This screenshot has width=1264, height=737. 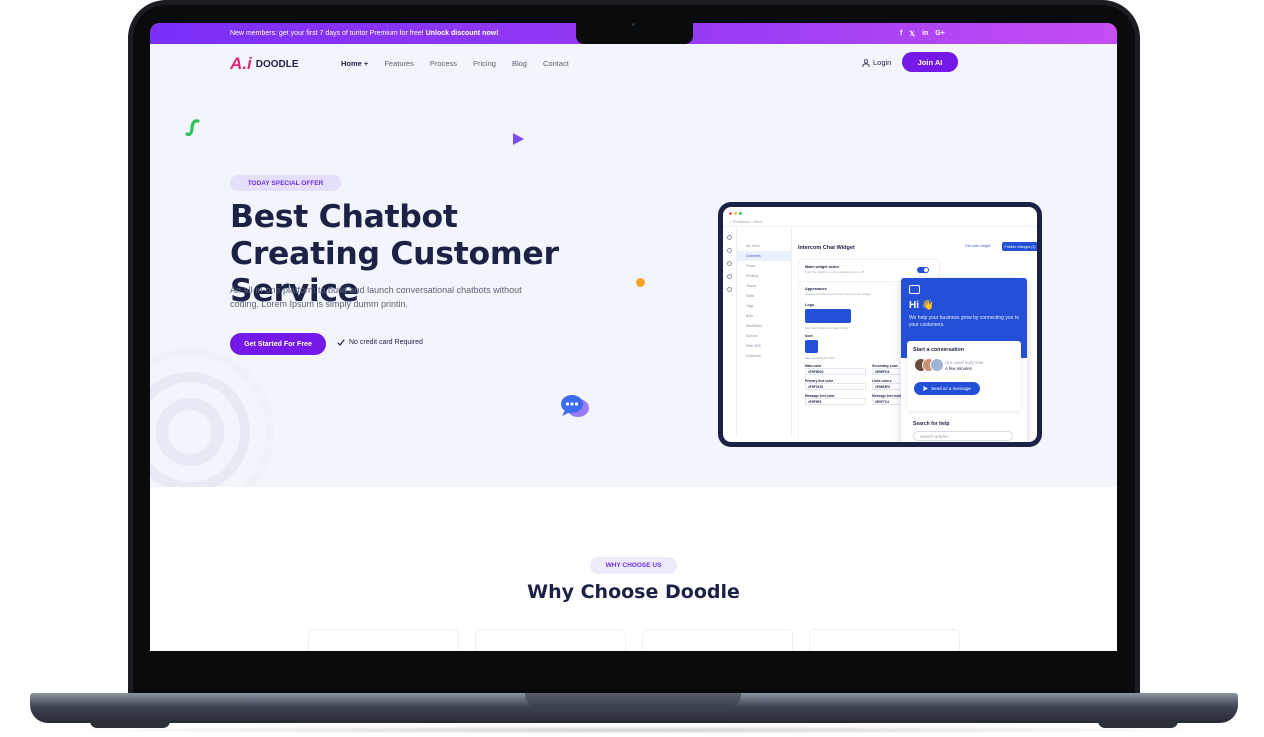 I want to click on primary-text-color-label: Primary text color, so click(x=819, y=381).